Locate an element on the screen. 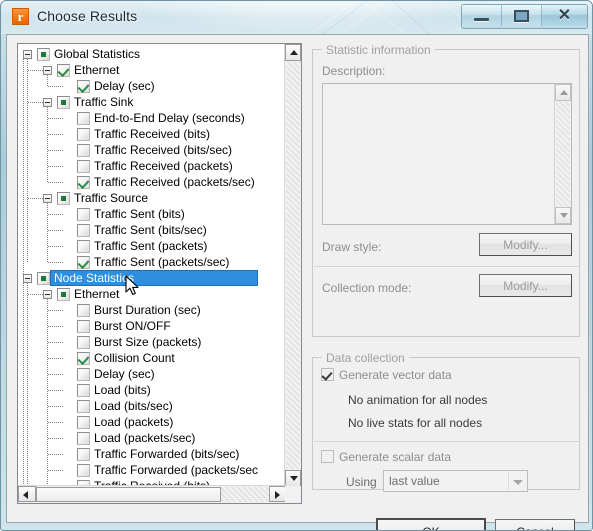 The height and width of the screenshot is (531, 593). tree-vscroll-track is located at coordinates (293, 265).